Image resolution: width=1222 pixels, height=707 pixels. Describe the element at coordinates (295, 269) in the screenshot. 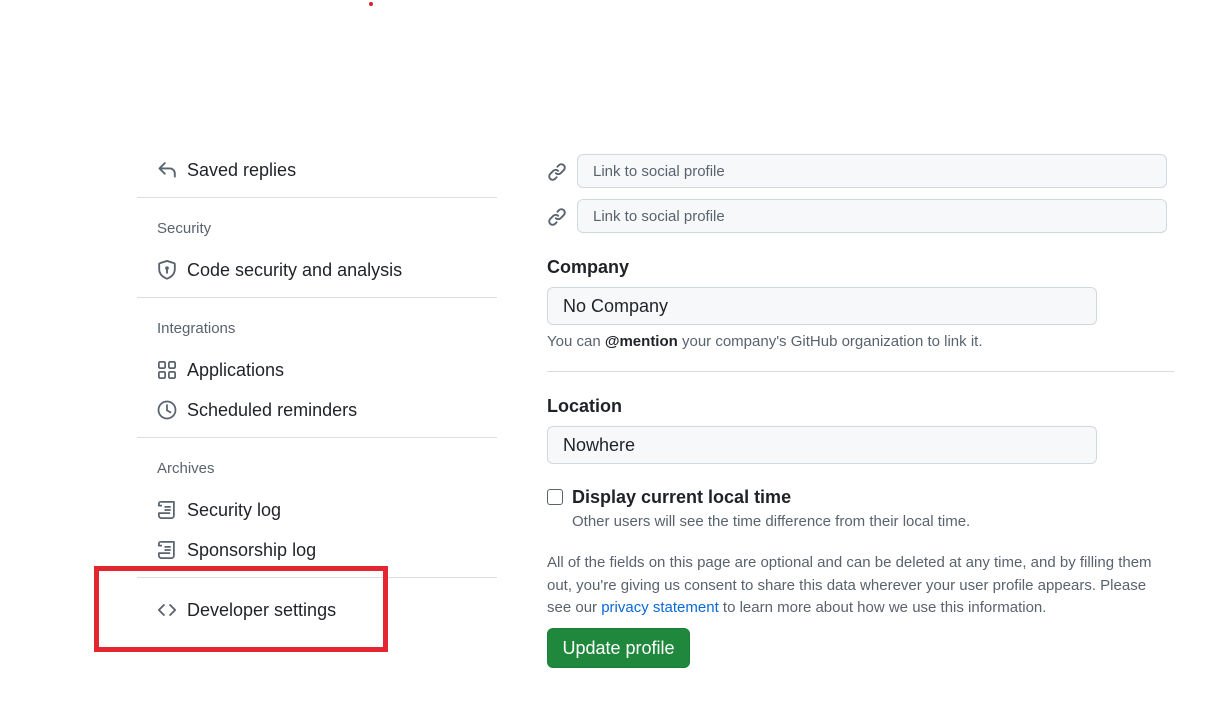

I see `sidebar-item-label: Code security and analysis` at that location.